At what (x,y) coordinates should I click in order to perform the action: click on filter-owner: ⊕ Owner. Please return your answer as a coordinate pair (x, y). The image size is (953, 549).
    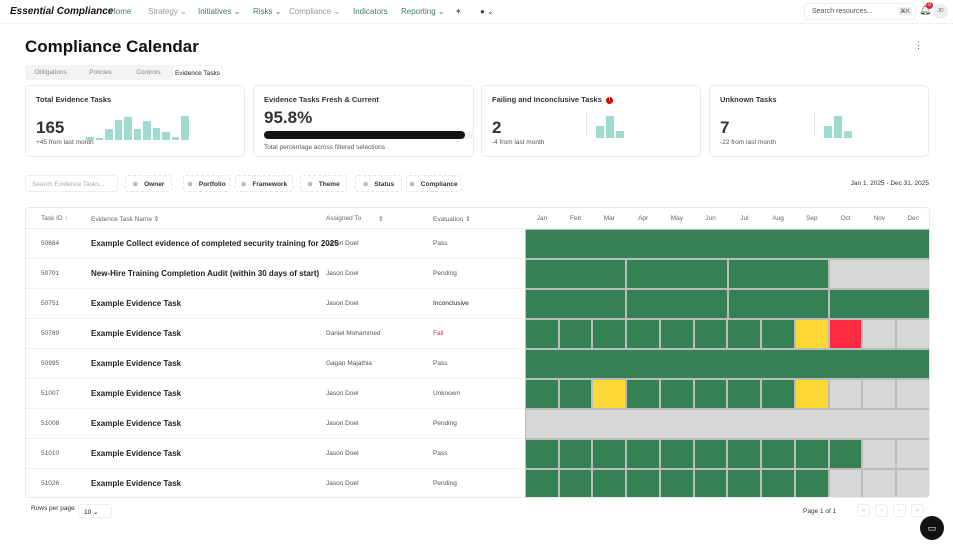
    Looking at the image, I should click on (148, 183).